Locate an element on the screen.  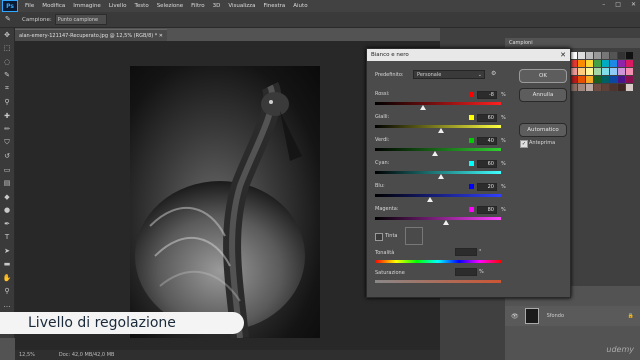
sample-select: Punto campione is located at coordinates (80, 19).